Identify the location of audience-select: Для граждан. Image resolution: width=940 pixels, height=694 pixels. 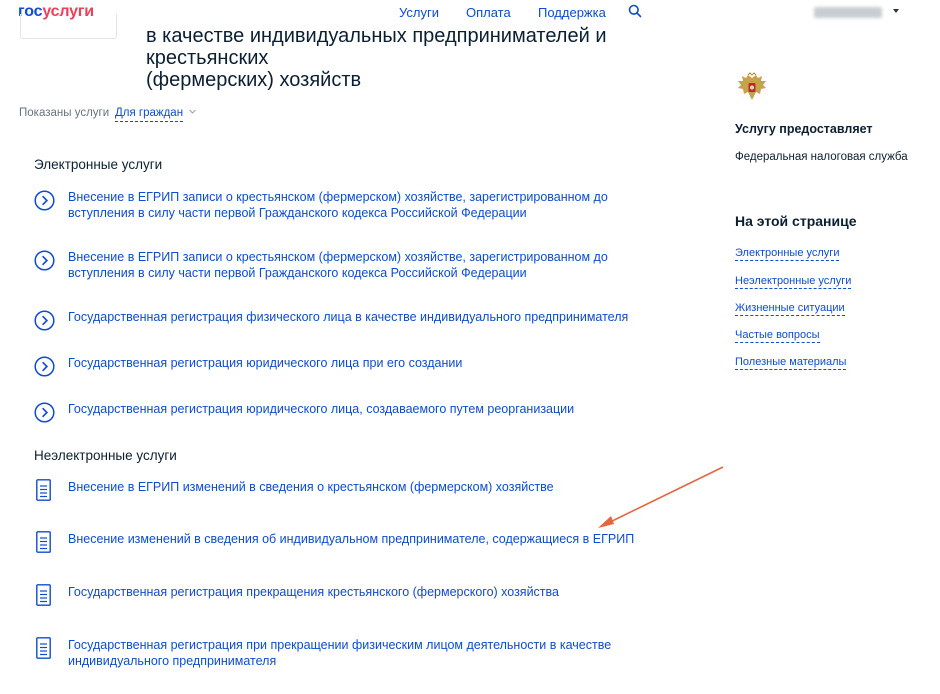
(149, 114).